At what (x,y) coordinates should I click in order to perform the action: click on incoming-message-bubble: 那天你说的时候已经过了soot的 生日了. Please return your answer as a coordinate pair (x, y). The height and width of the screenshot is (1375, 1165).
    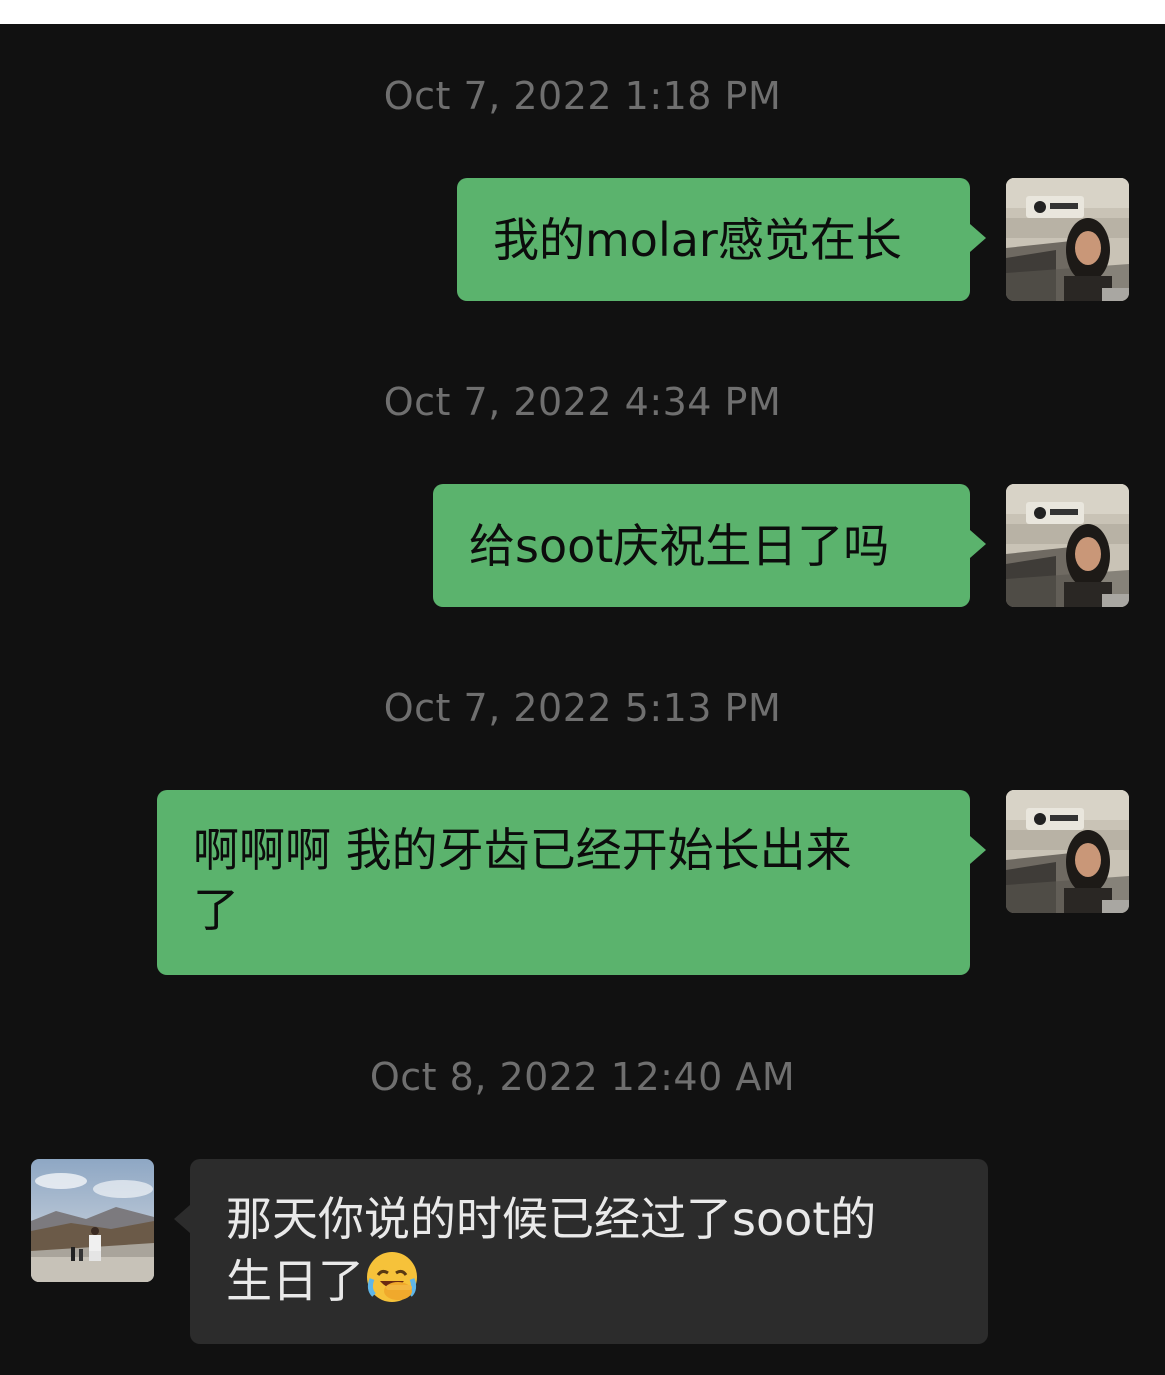
    Looking at the image, I should click on (581, 1251).